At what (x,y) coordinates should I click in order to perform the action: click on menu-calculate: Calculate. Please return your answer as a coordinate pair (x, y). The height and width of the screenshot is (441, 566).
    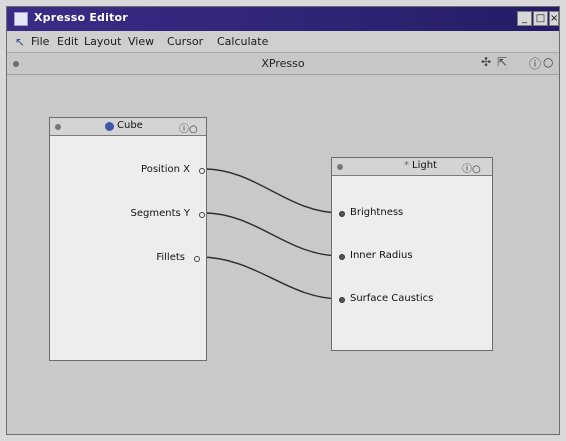
    Looking at the image, I should click on (242, 41).